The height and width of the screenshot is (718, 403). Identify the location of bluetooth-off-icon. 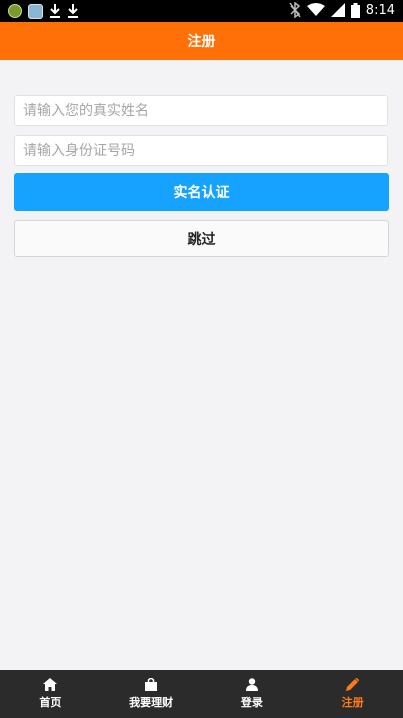
(295, 10).